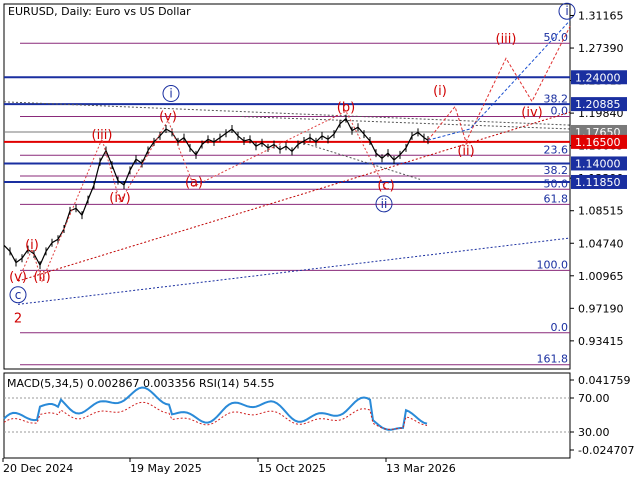 Image resolution: width=640 pixels, height=480 pixels. Describe the element at coordinates (598, 77) in the screenshot. I see `price-tag-label: 1.24000` at that location.